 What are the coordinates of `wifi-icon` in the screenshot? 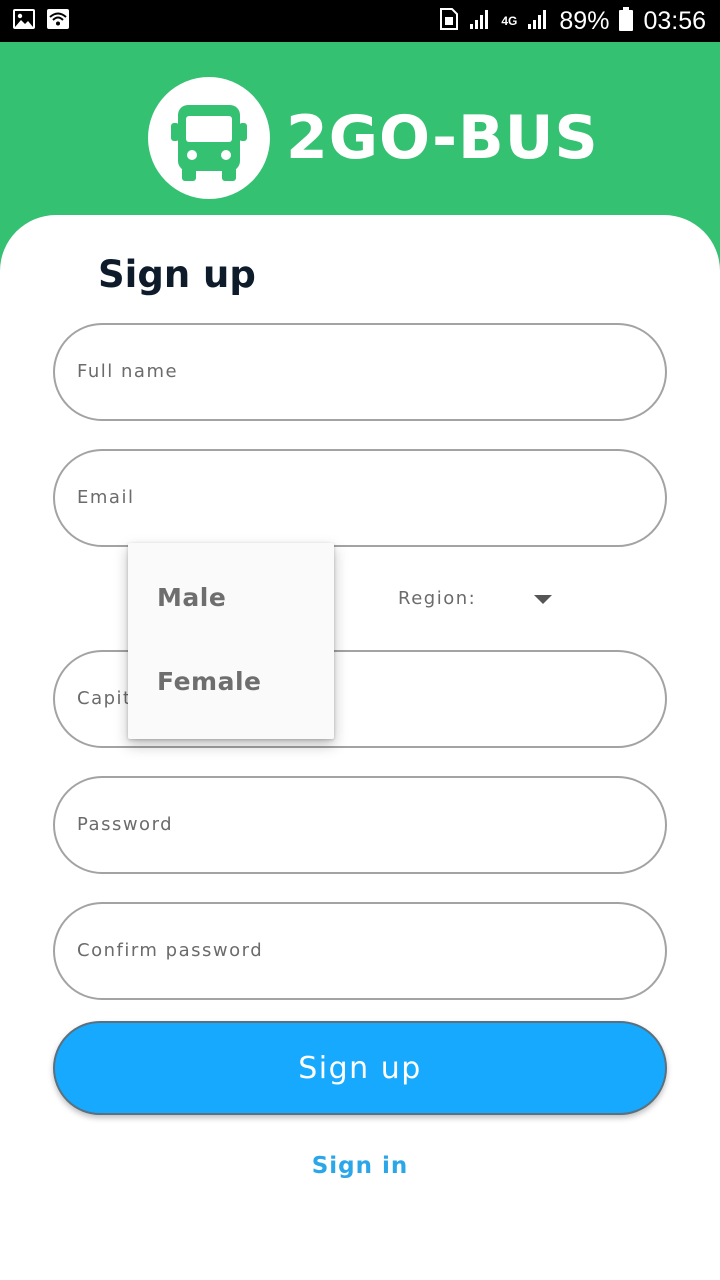 It's located at (58, 21).